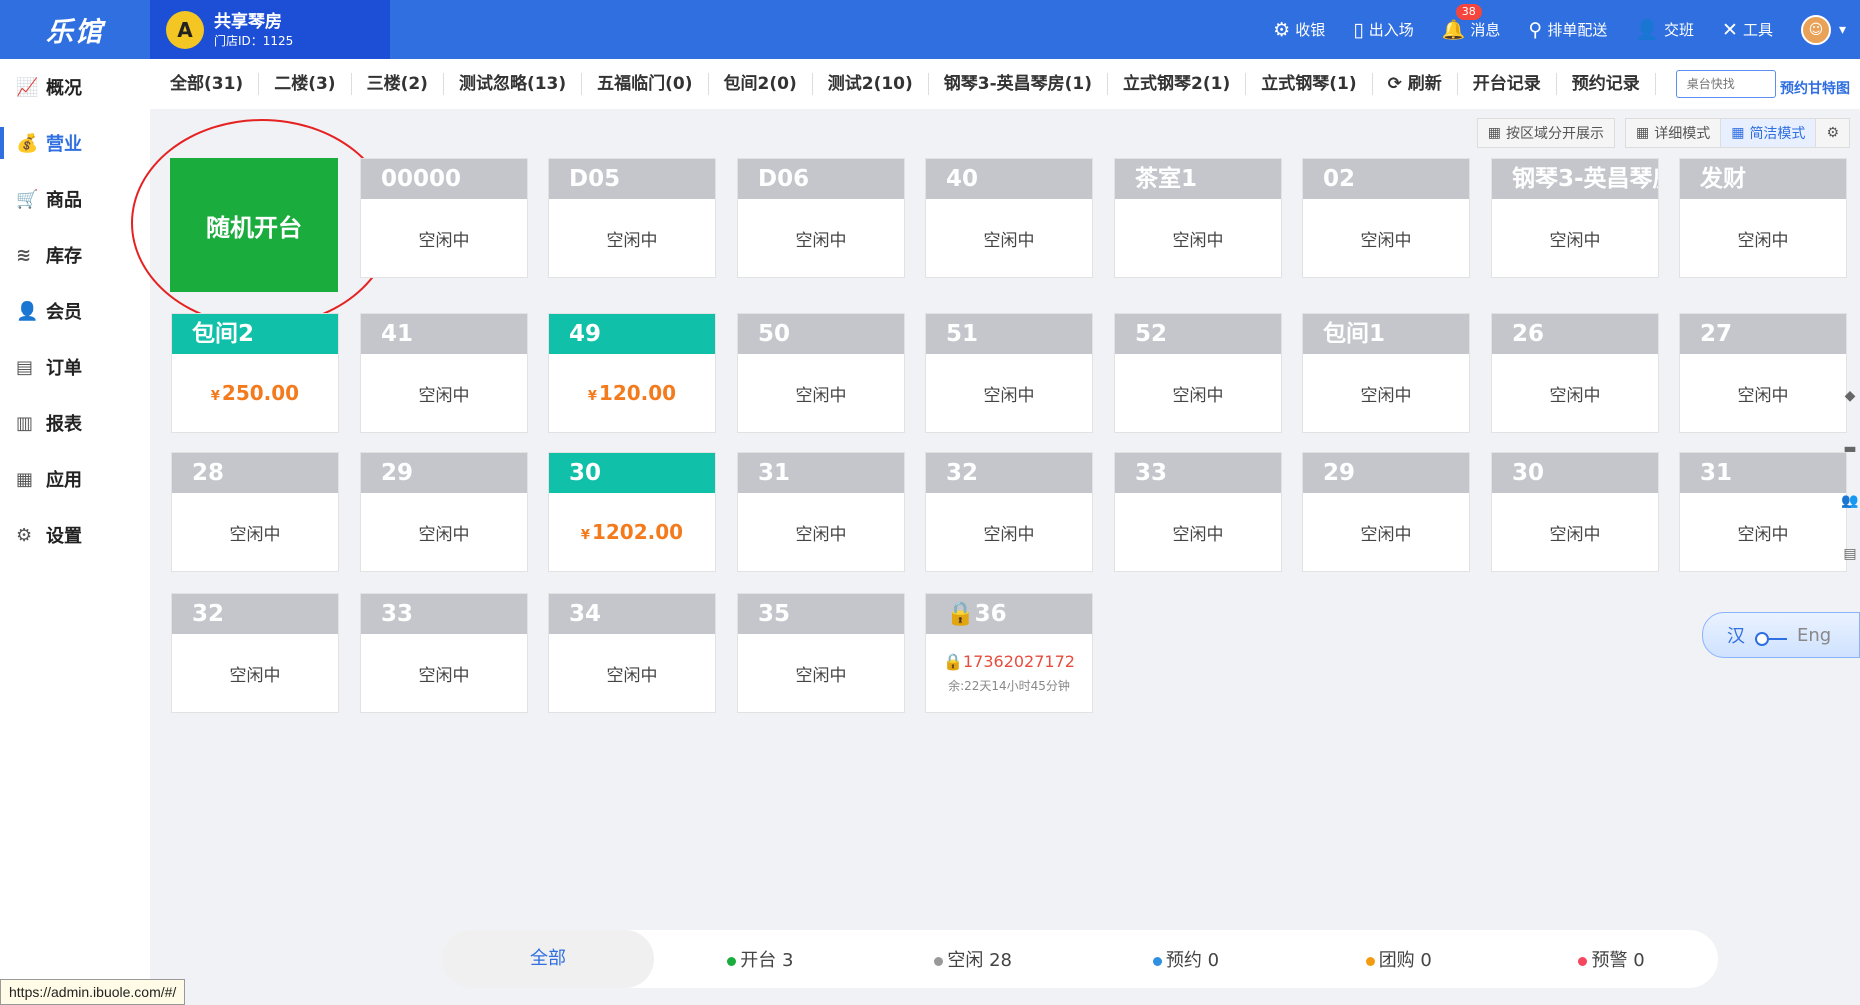  Describe the element at coordinates (75, 255) in the screenshot. I see `sidebar-item-inventory: ≋ 库存` at that location.